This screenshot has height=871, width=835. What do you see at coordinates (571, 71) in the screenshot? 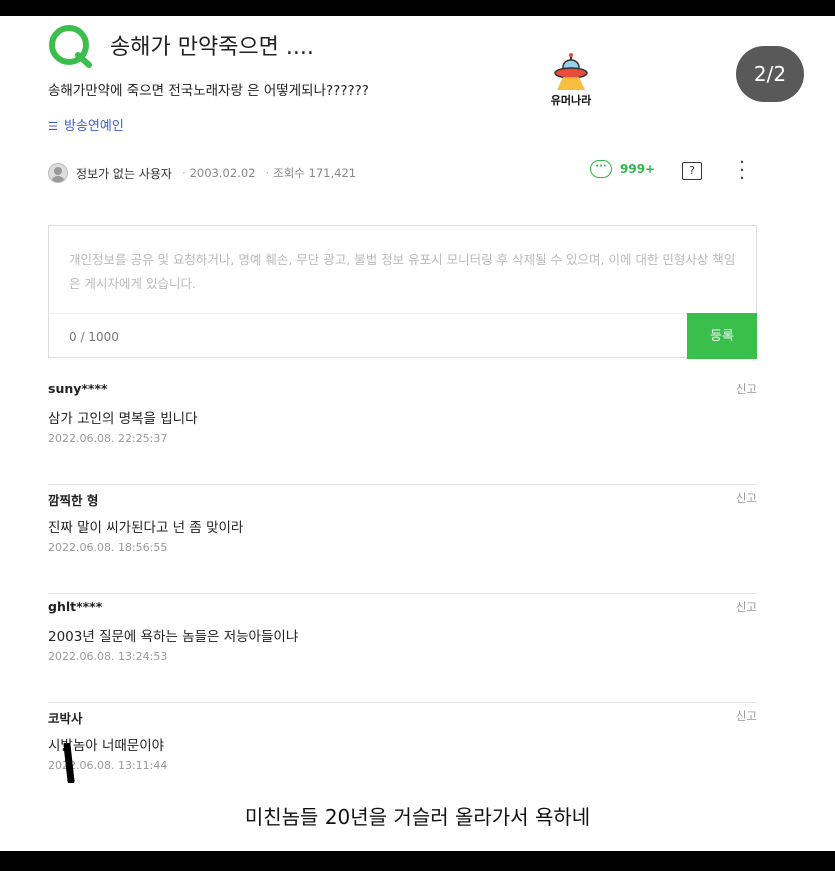
I see `ufo-icon` at bounding box center [571, 71].